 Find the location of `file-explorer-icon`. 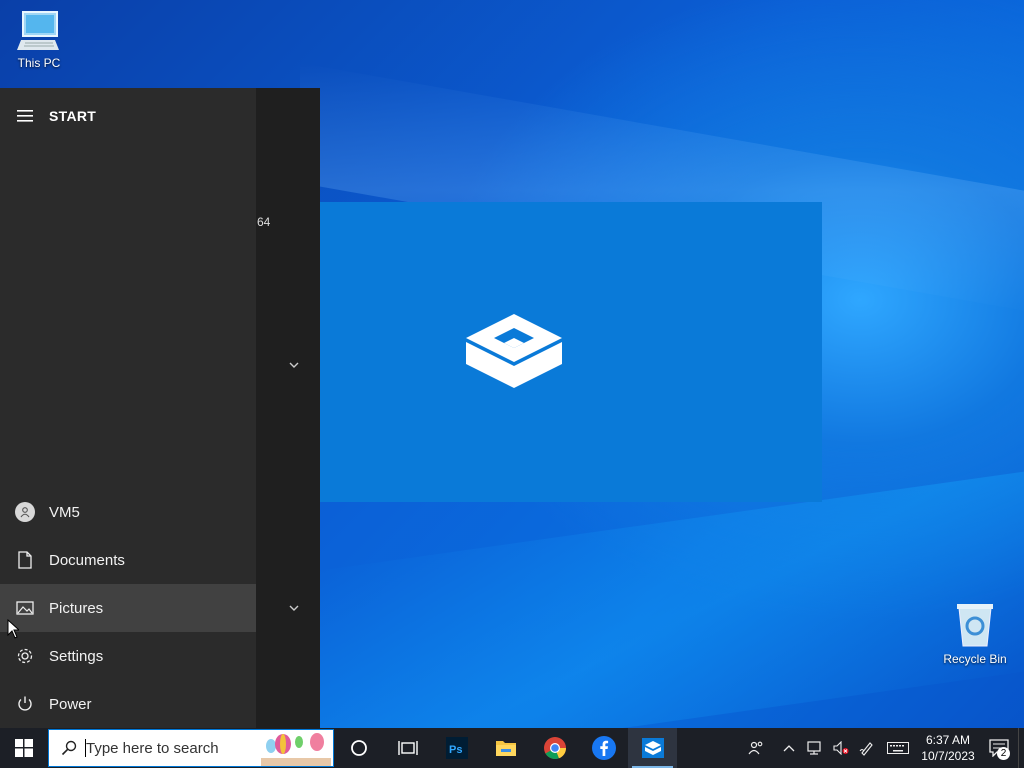

file-explorer-icon is located at coordinates (505, 748).